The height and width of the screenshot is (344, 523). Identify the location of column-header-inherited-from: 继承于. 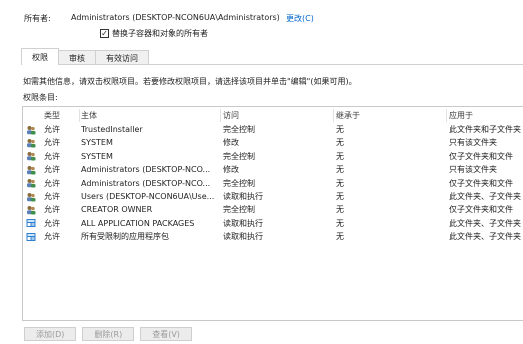
(391, 115).